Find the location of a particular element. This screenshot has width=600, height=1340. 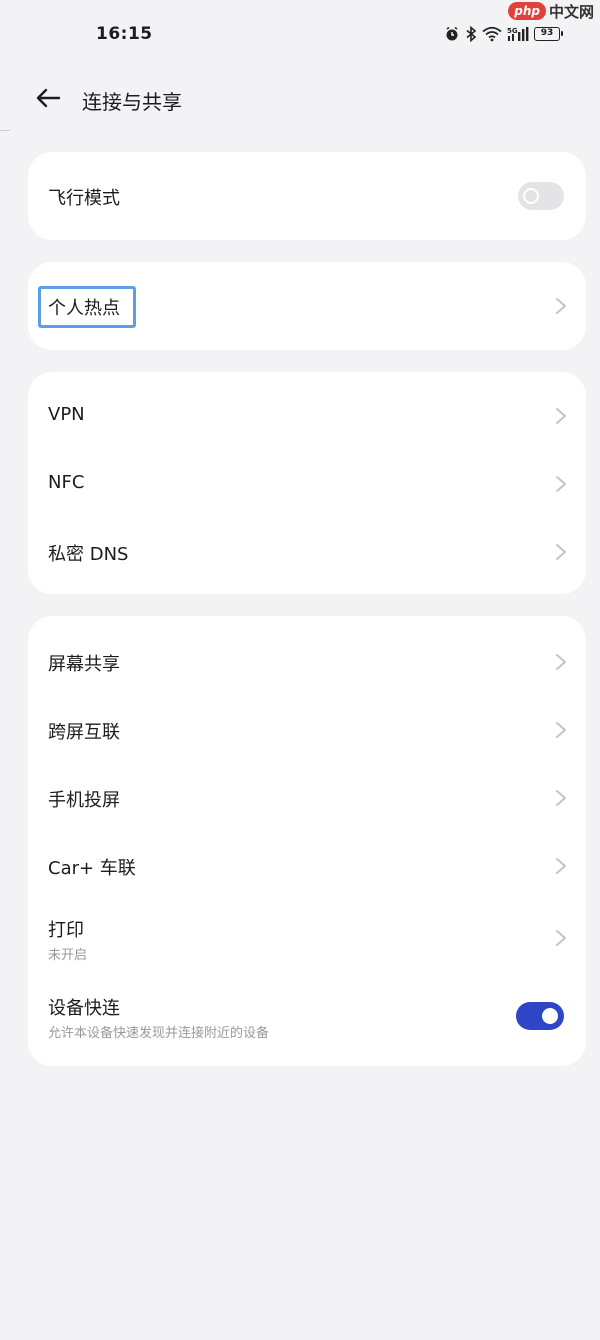

hotspot-row: 个人热点 is located at coordinates (307, 306).